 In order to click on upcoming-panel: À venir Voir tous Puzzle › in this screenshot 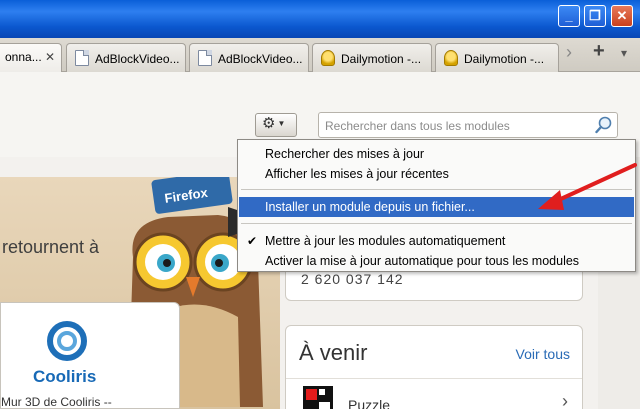, I will do `click(434, 367)`.